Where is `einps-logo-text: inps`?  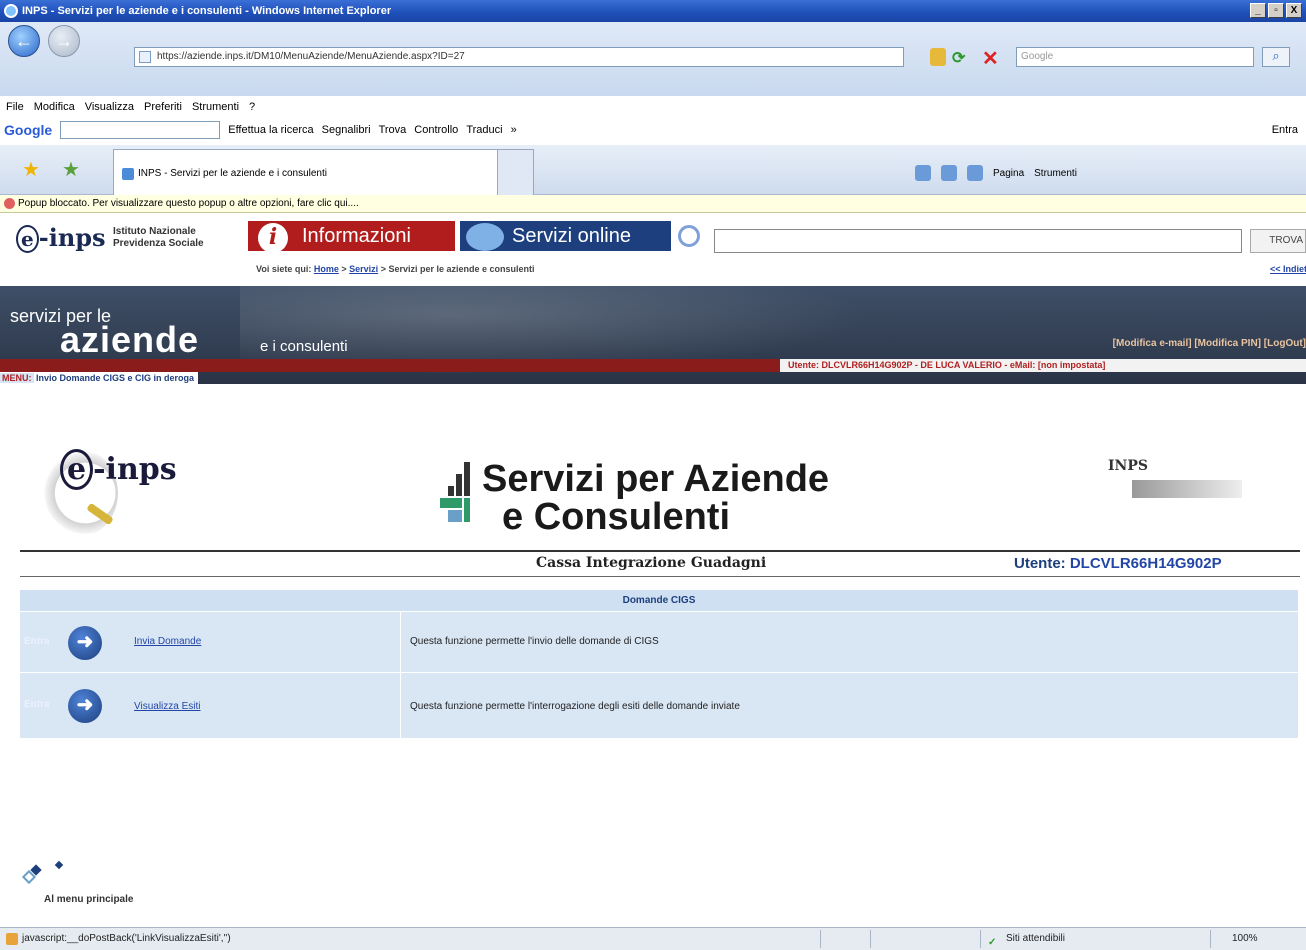
einps-logo-text: inps is located at coordinates (77, 237).